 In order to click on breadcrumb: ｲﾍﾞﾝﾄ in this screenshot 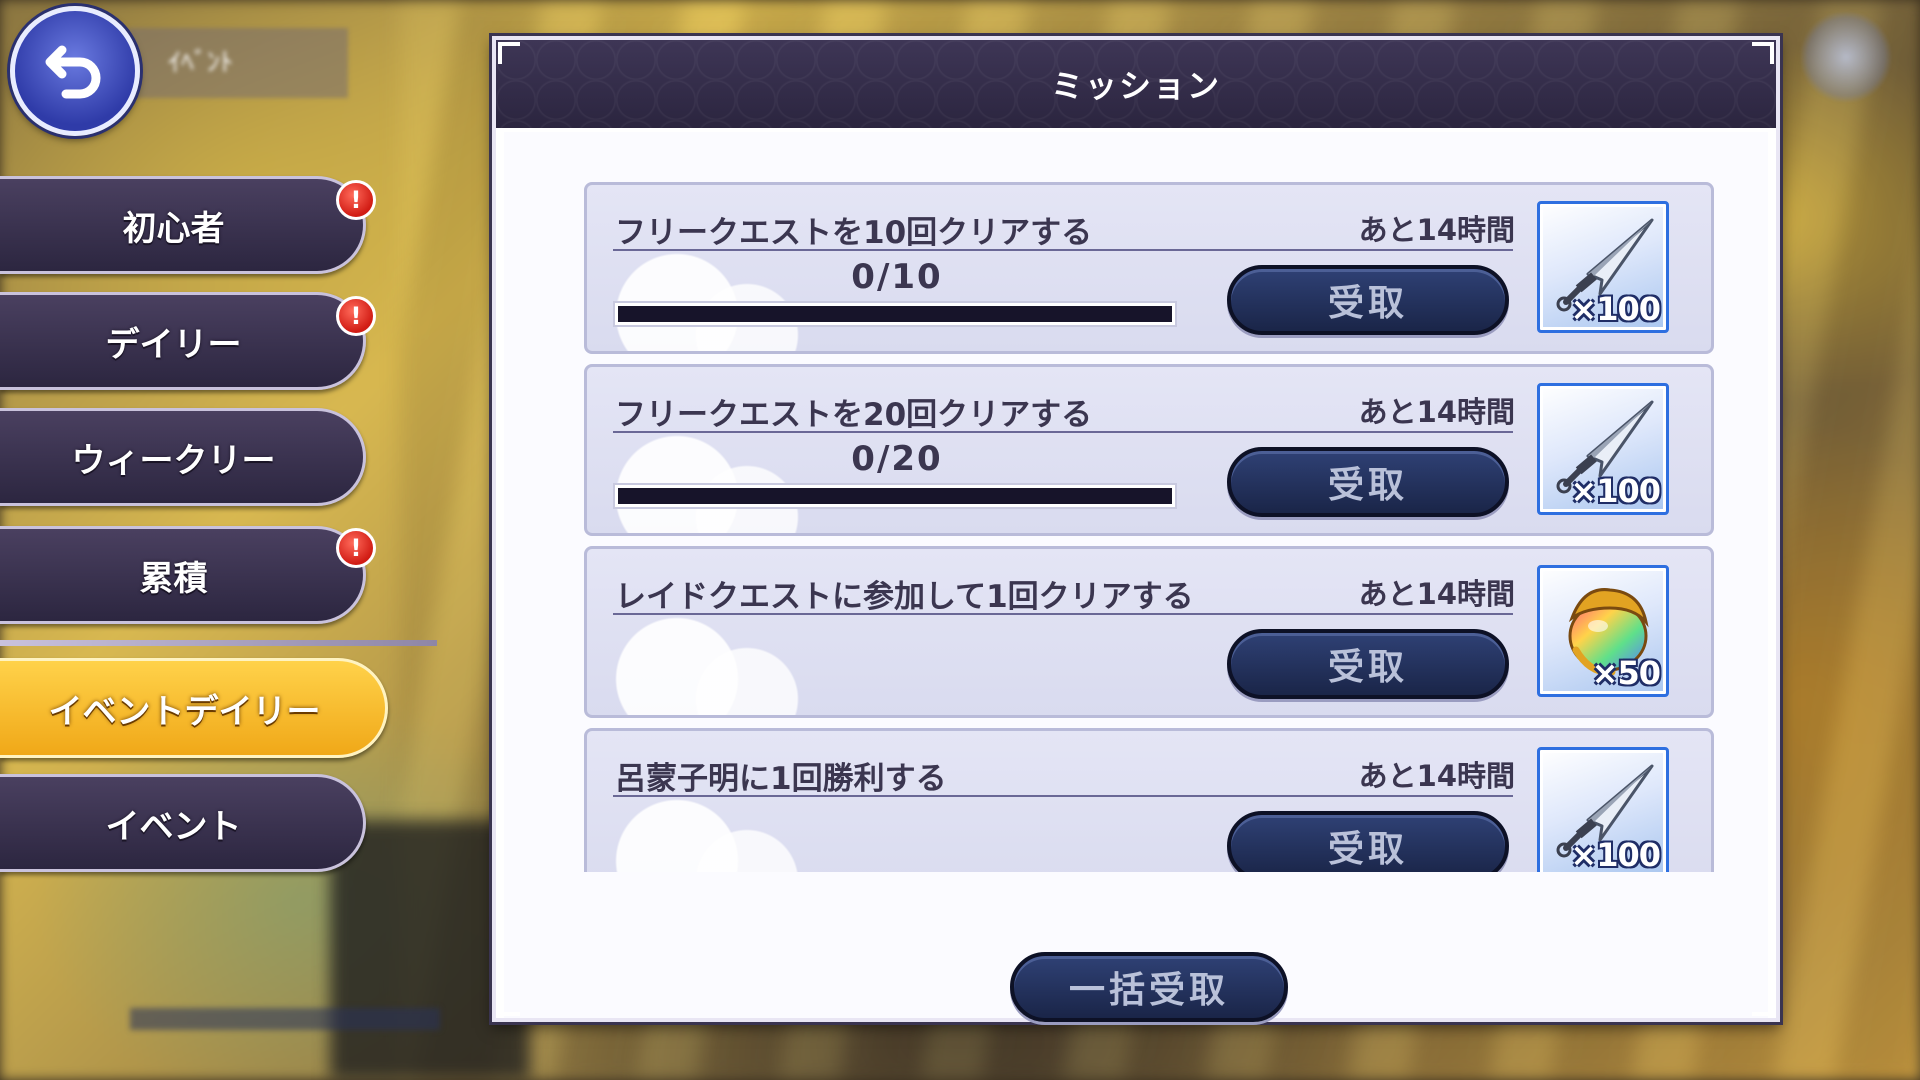, I will do `click(238, 63)`.